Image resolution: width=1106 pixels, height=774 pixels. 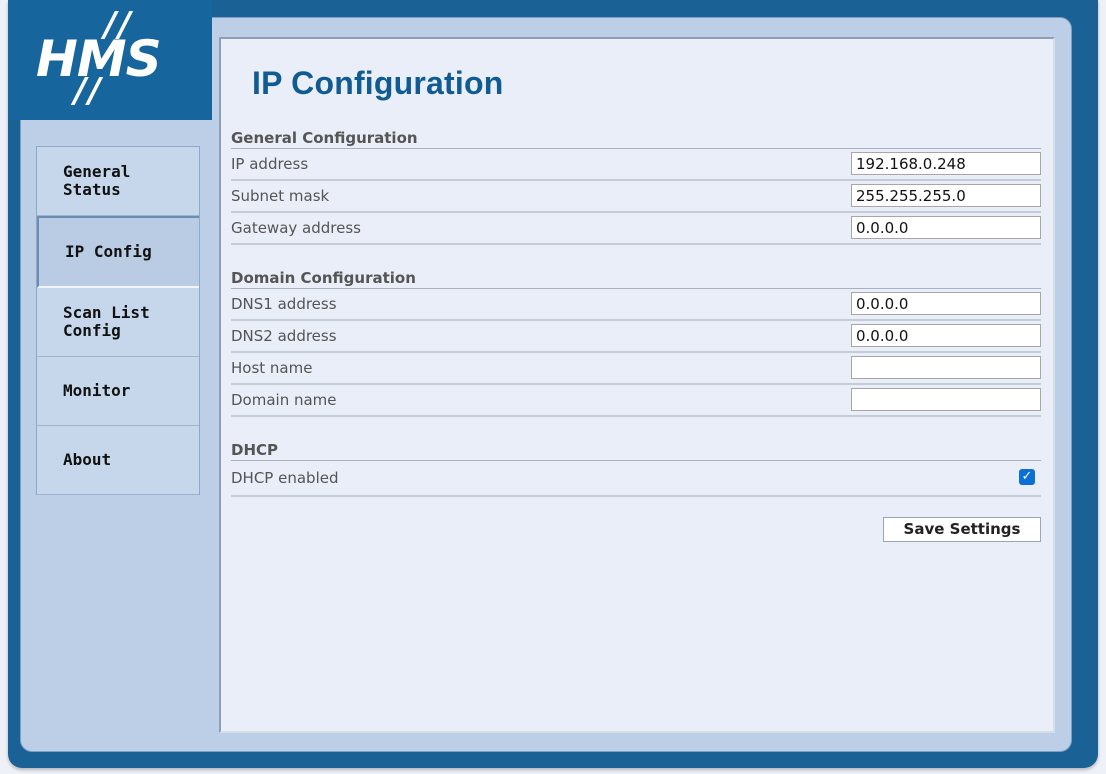 I want to click on dns2-row: DNS2 address 0.0.0.0, so click(x=636, y=337).